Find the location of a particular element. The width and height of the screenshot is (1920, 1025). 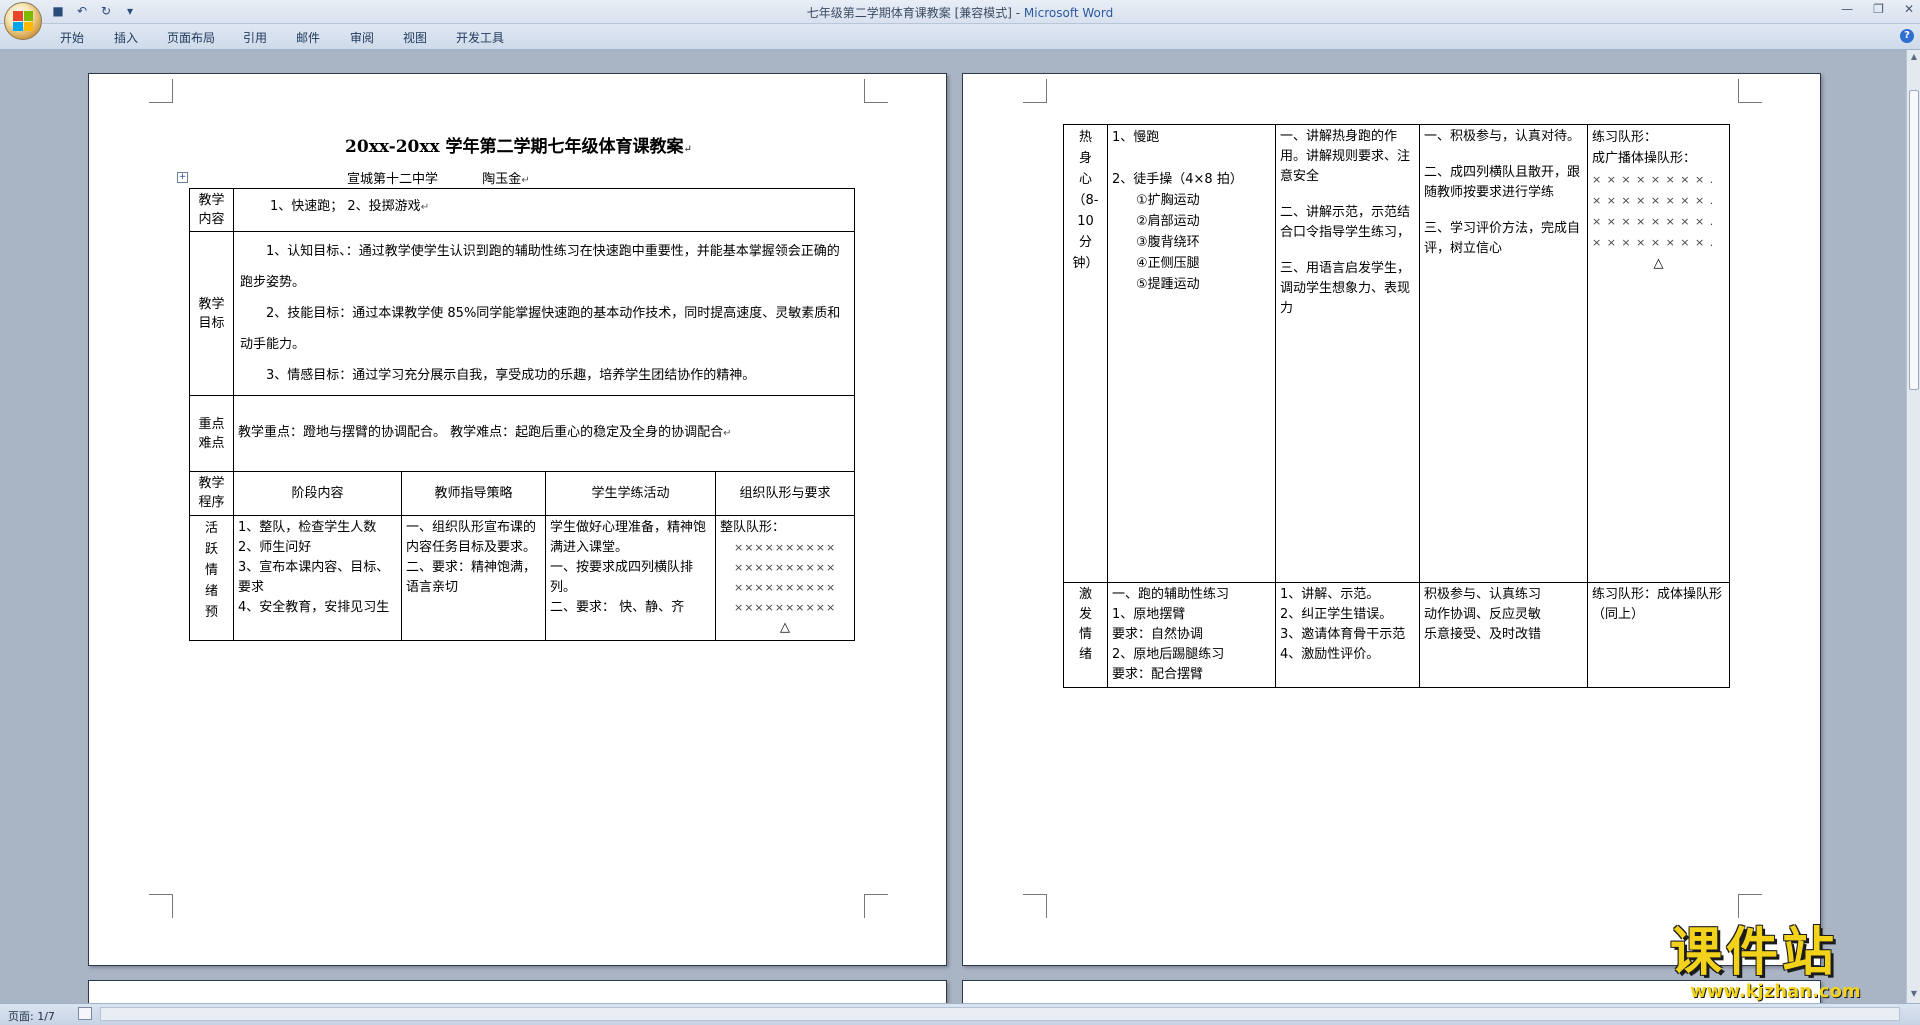

scroll-thumb is located at coordinates (1914, 240).